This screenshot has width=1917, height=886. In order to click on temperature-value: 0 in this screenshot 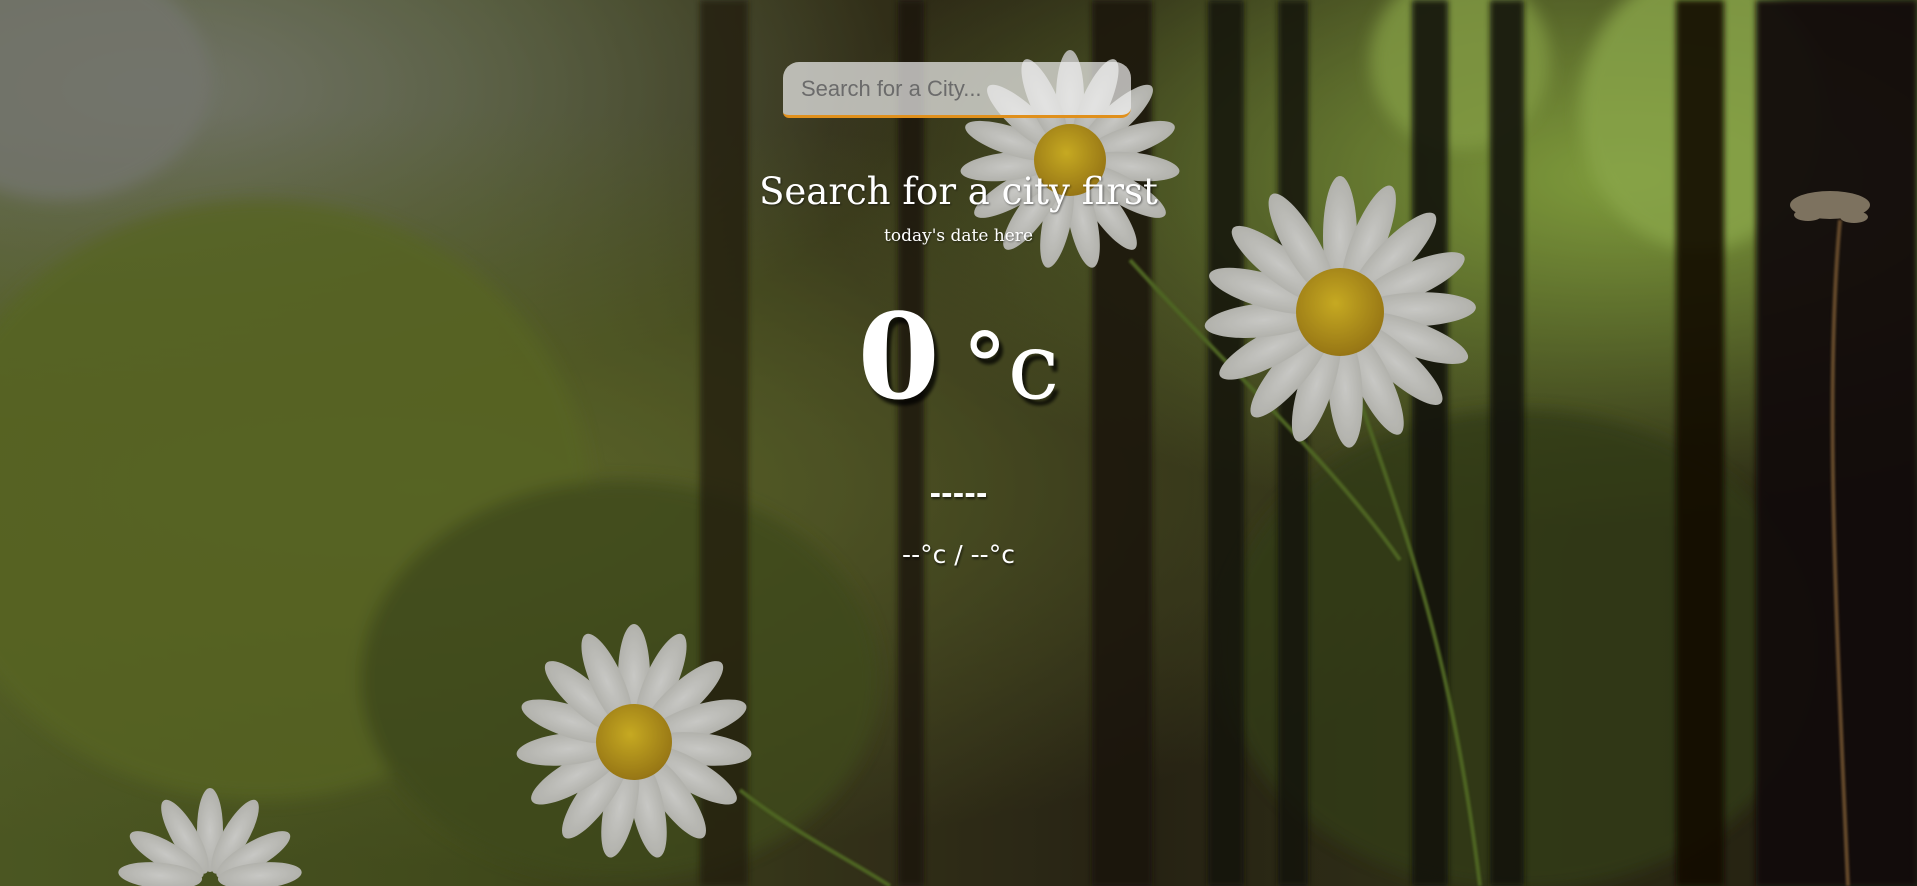, I will do `click(898, 356)`.